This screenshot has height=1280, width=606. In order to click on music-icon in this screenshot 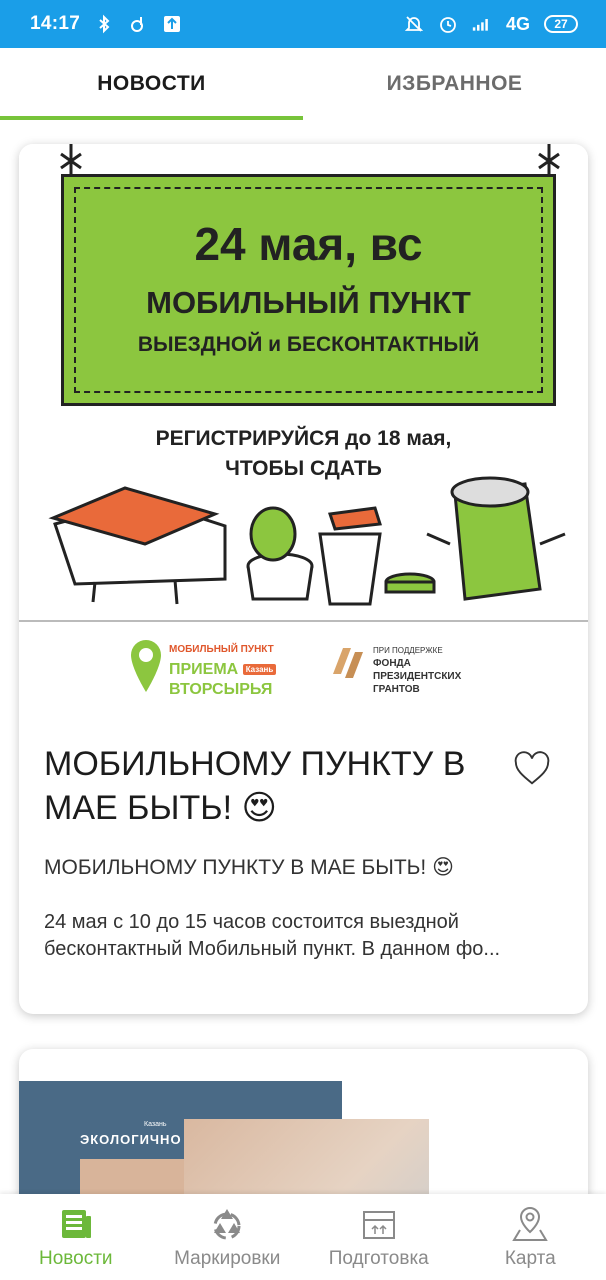, I will do `click(137, 24)`.